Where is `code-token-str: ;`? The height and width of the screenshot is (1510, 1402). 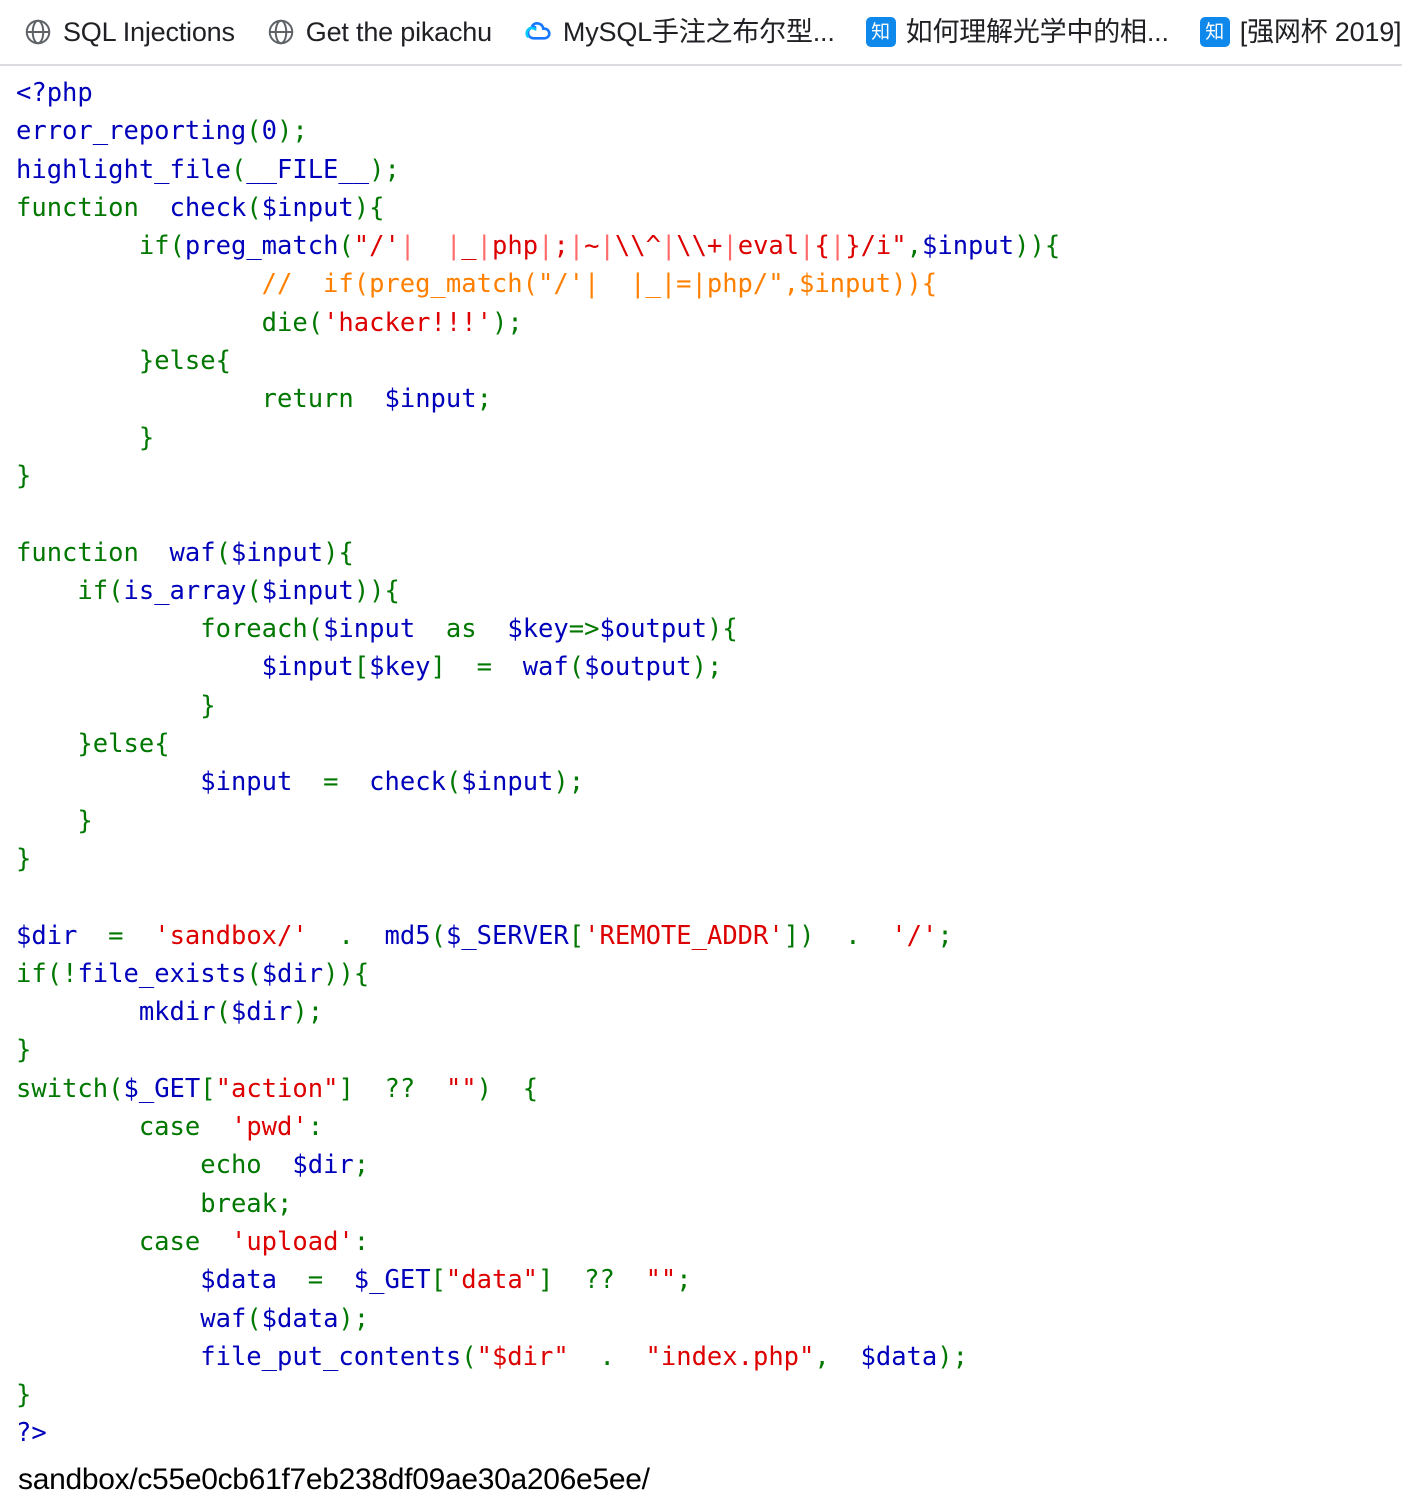
code-token-str: ; is located at coordinates (561, 246).